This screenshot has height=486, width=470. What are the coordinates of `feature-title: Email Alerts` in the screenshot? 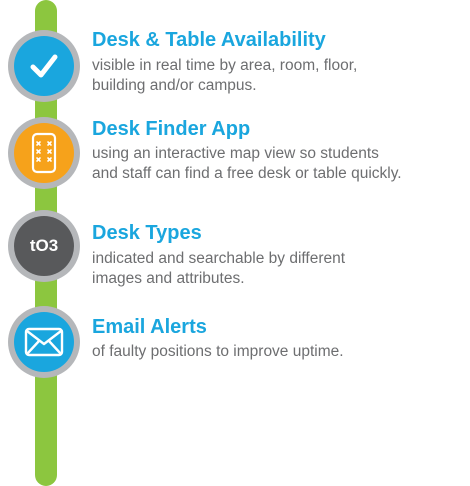 It's located at (149, 327).